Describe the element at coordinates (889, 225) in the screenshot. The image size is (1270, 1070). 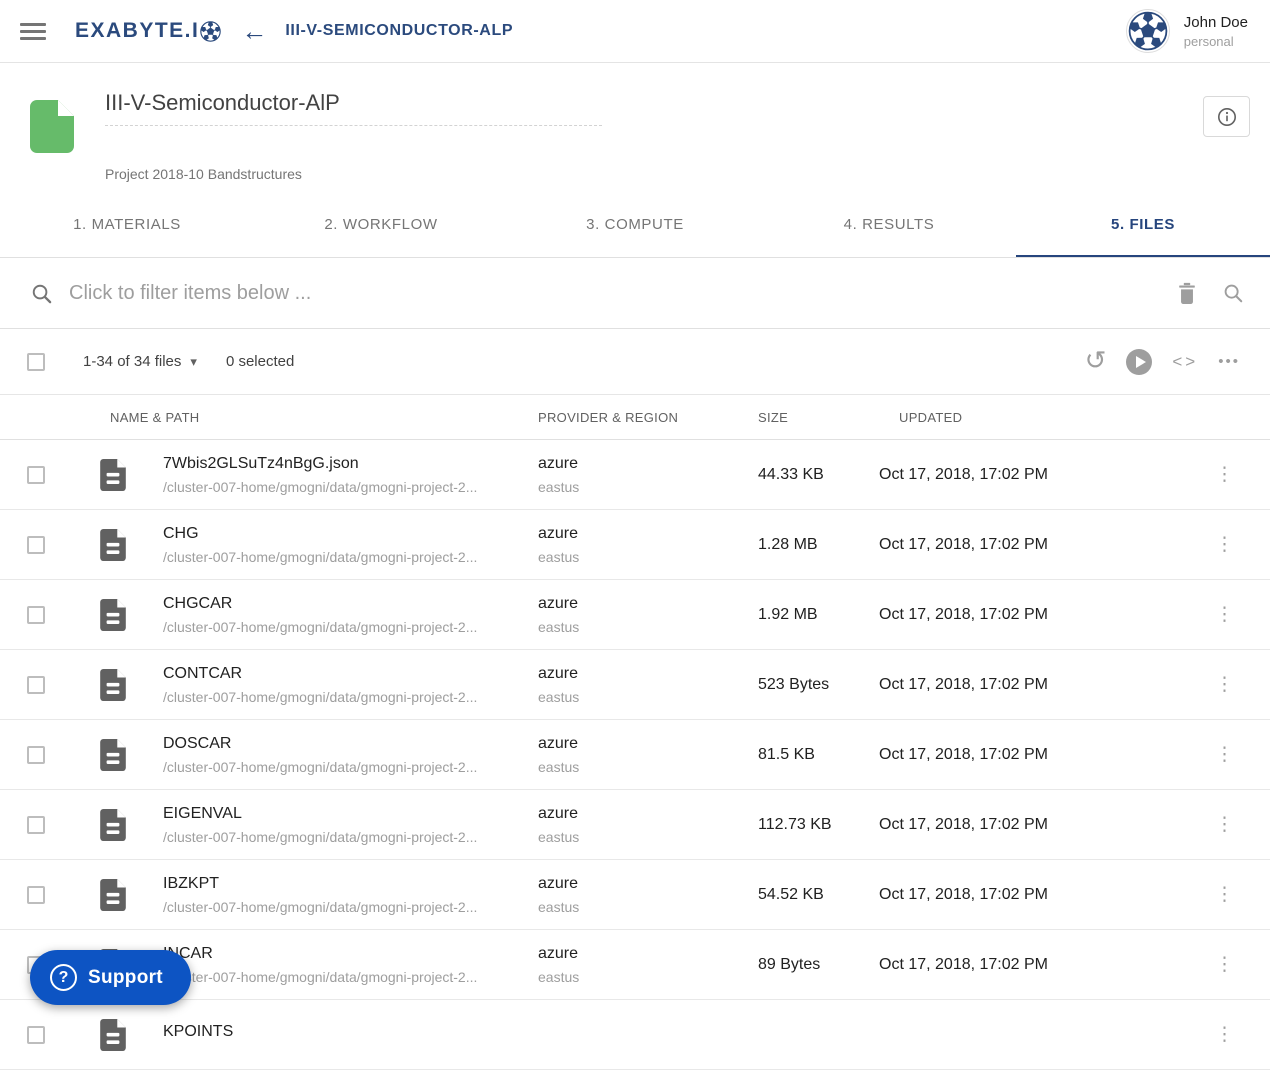
I see `tab-4-results: 4. RESULTS` at that location.